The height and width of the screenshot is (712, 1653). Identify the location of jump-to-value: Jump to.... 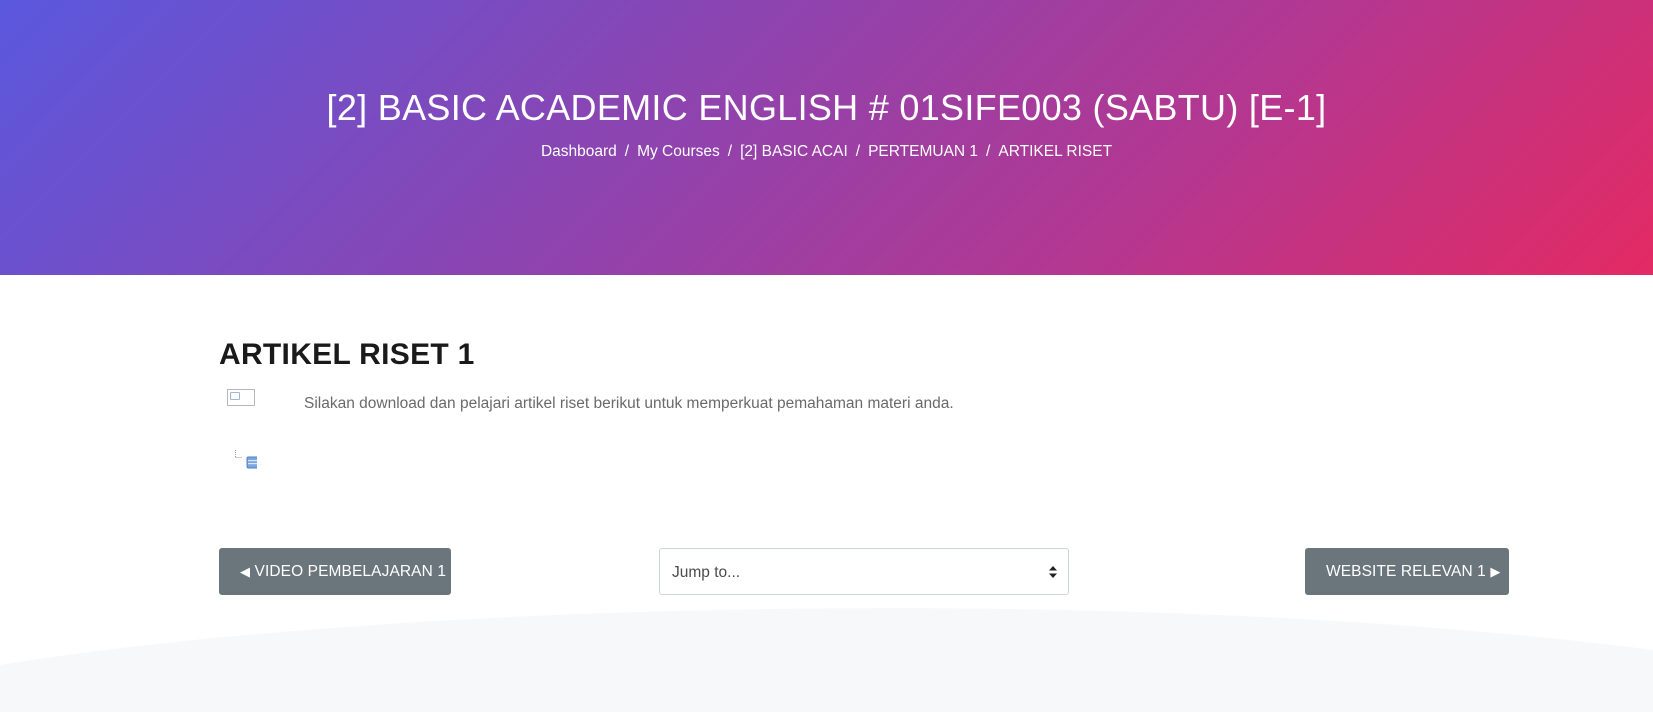
(706, 572).